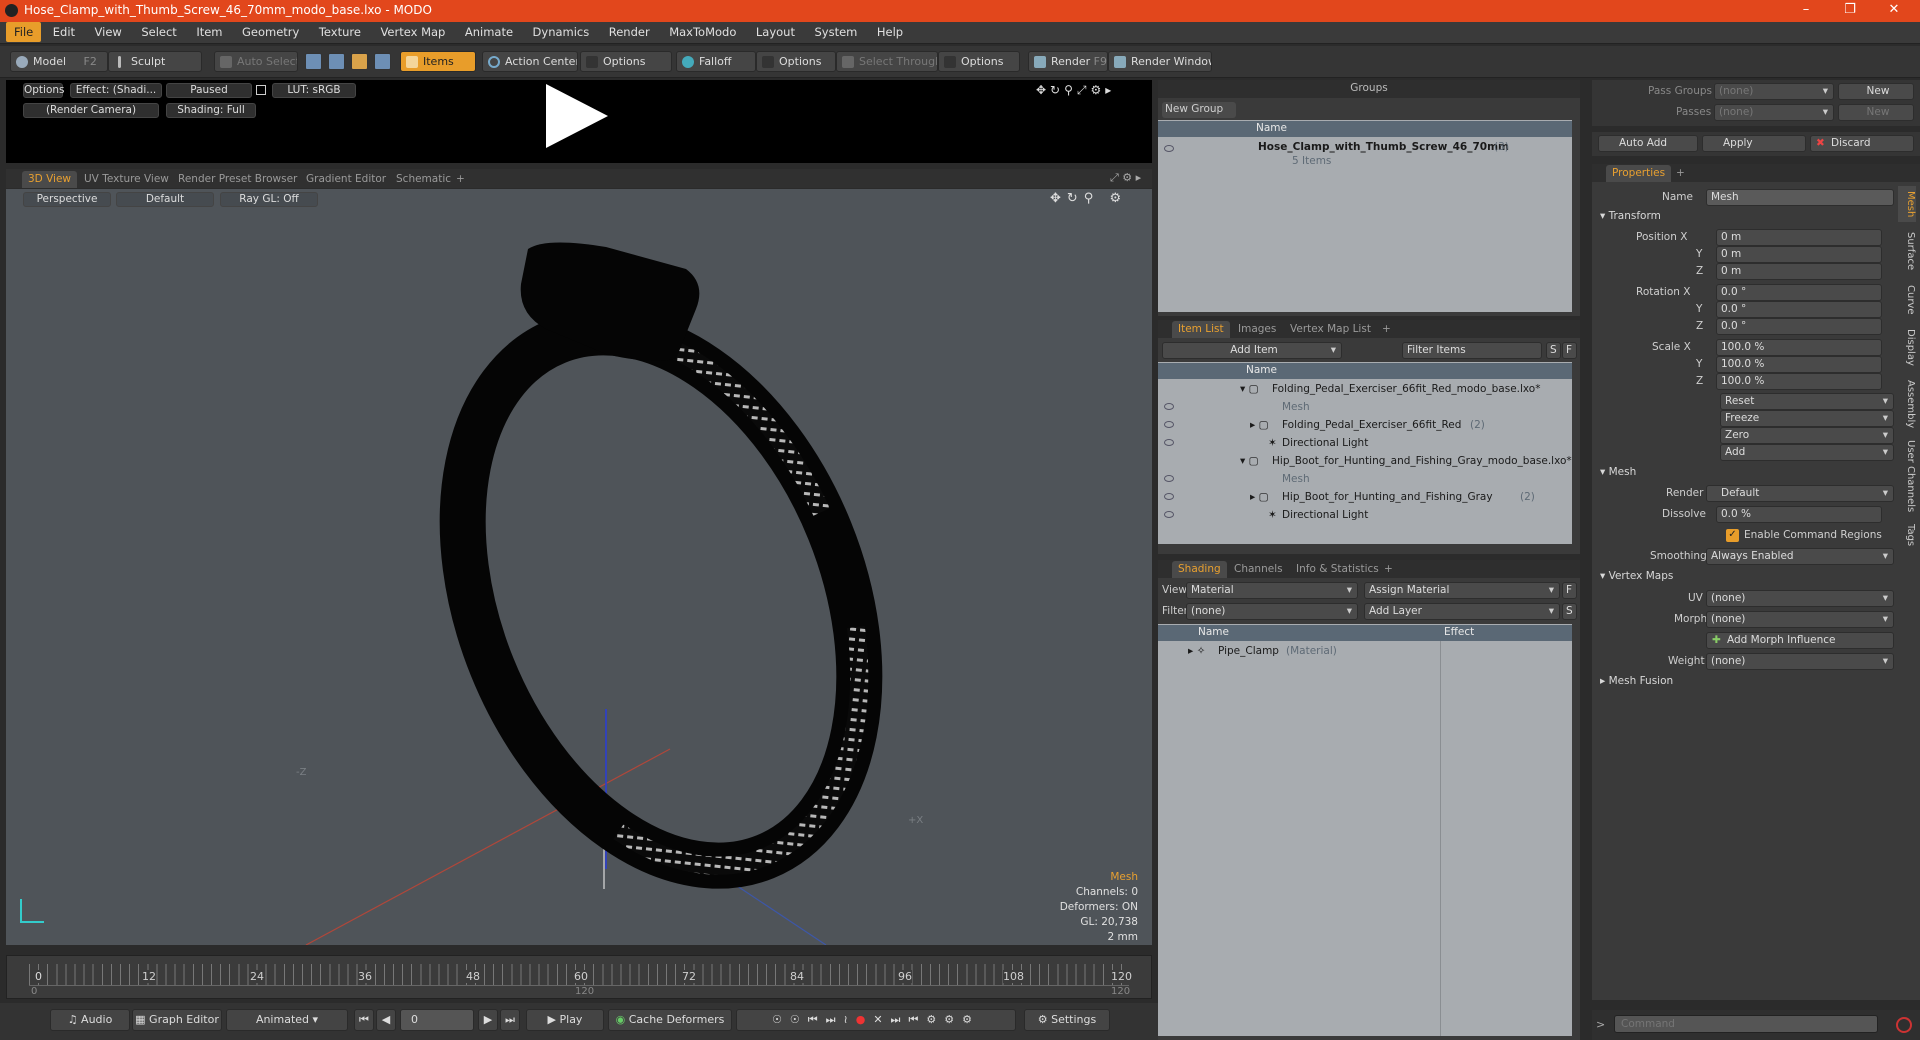 The height and width of the screenshot is (1040, 1920). What do you see at coordinates (108, 32) in the screenshot?
I see `menu-view: View` at bounding box center [108, 32].